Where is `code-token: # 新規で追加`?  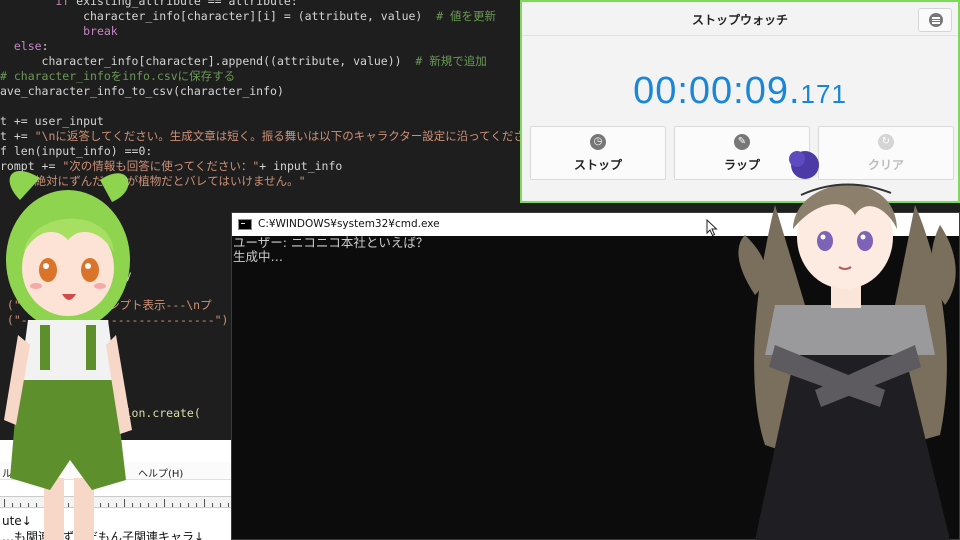
code-token: # 新規で追加 is located at coordinates (451, 61).